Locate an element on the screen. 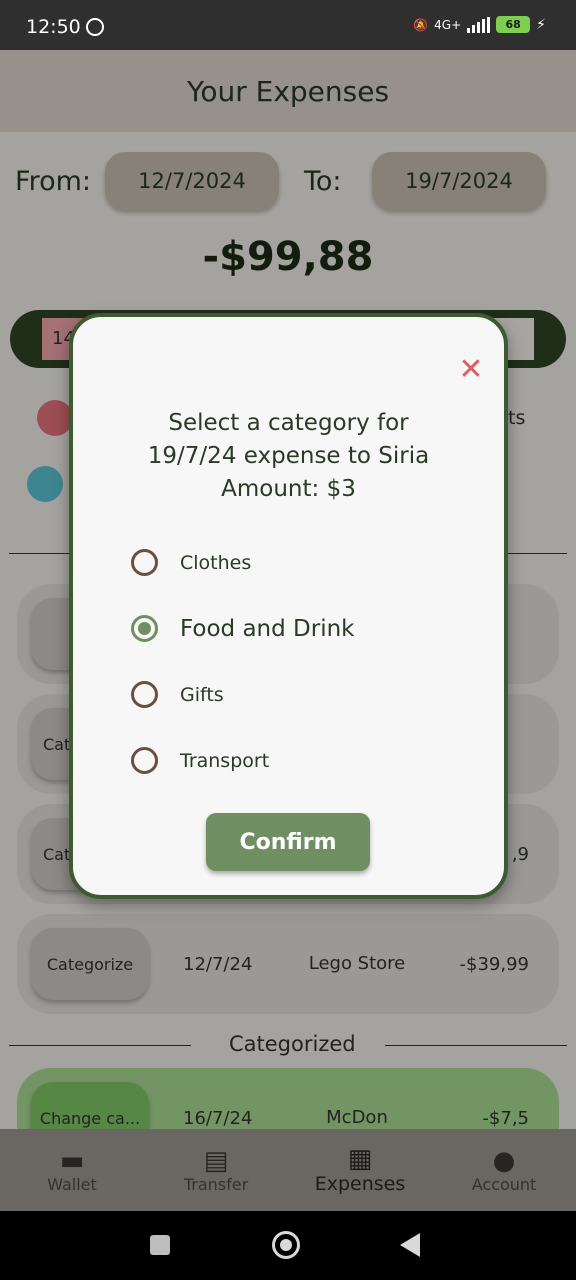  status-icons: 🔕 4G+ 68 ⚡ is located at coordinates (479, 24).